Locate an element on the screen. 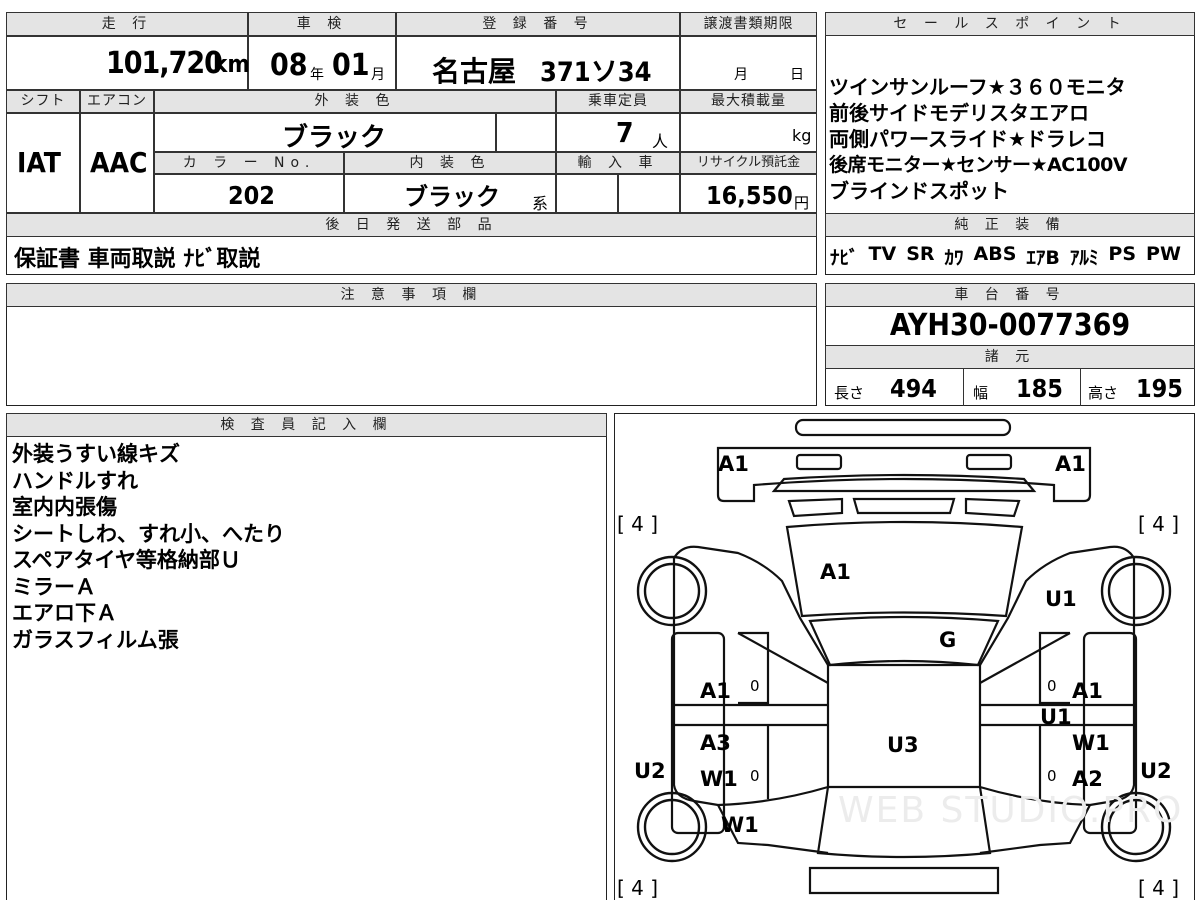  recycle-value: 16,550 is located at coordinates (749, 195).